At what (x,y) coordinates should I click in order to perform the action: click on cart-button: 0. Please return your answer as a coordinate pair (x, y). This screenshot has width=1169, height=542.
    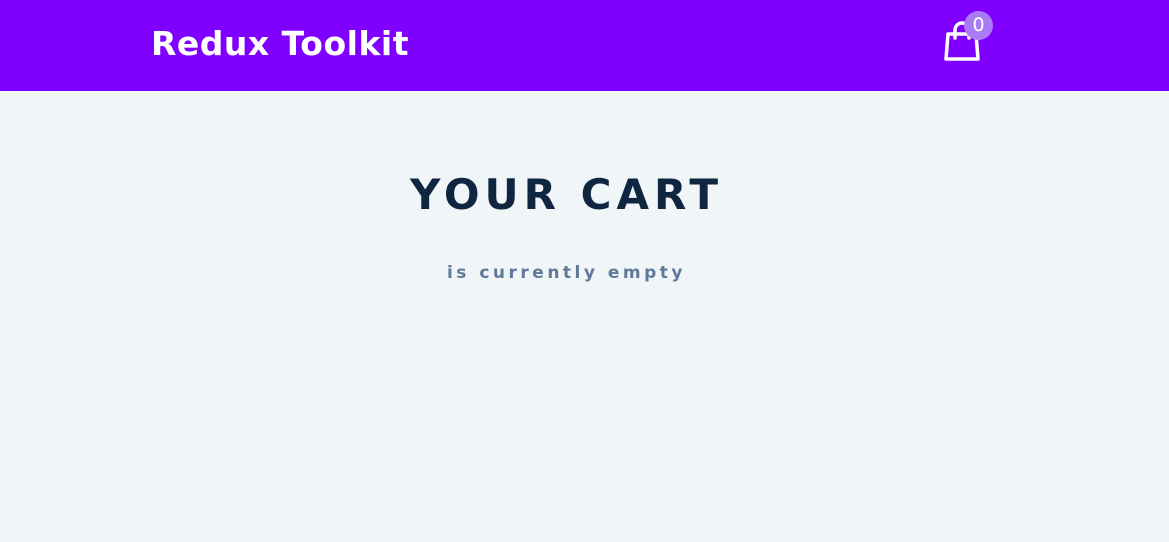
    Looking at the image, I should click on (968, 38).